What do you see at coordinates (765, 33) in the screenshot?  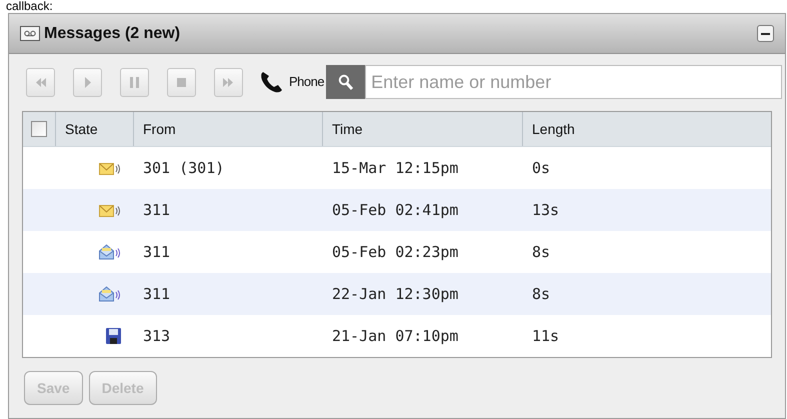 I see `collapse-button` at bounding box center [765, 33].